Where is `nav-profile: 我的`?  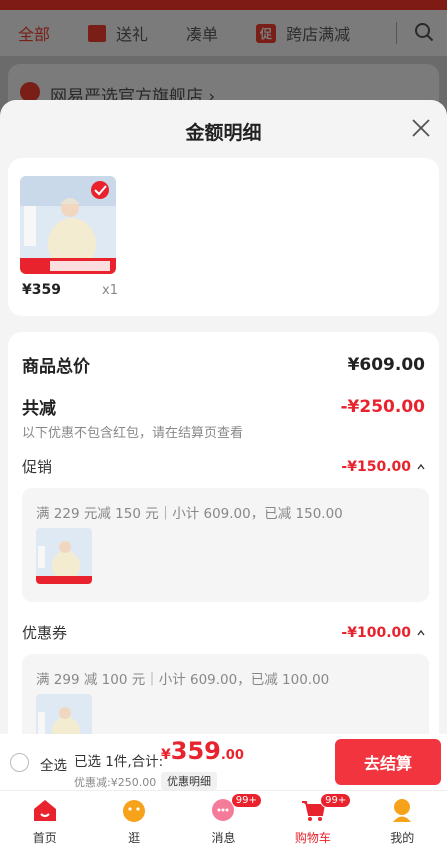
nav-profile: 我的 is located at coordinates (402, 821).